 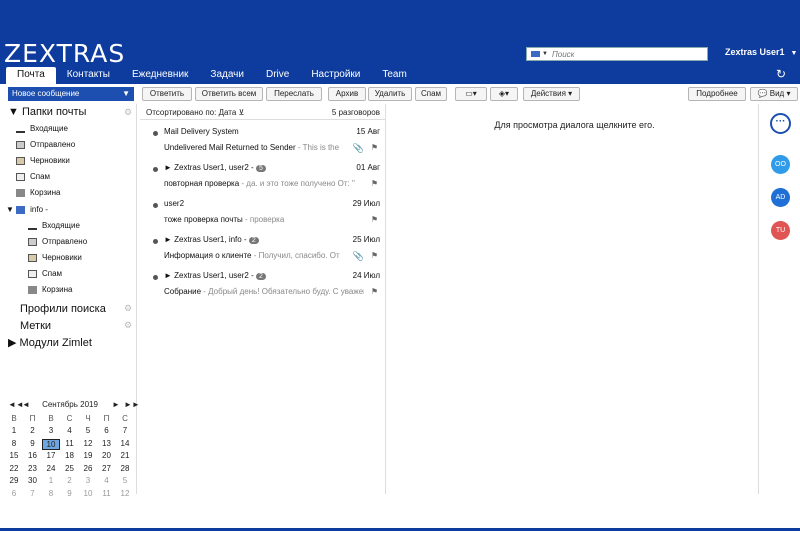 What do you see at coordinates (780, 230) in the screenshot?
I see `avatar: TU` at bounding box center [780, 230].